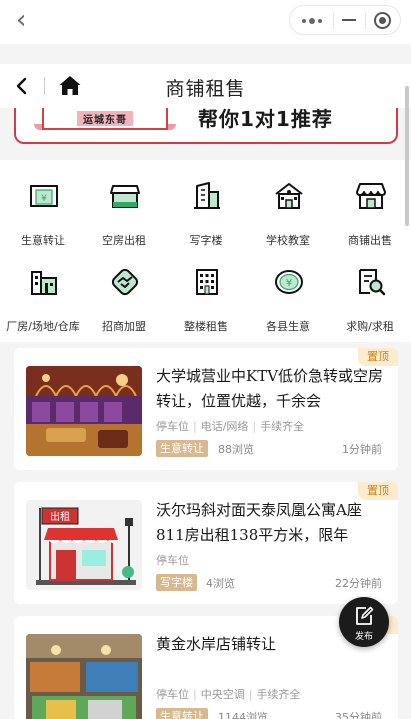  I want to click on category-school: 学校教室, so click(288, 203).